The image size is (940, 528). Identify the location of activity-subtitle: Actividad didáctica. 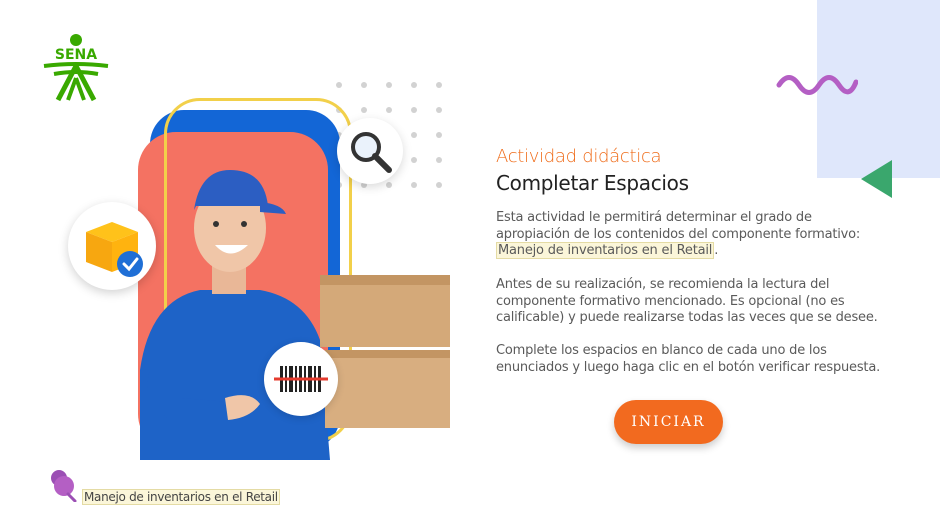
(579, 156).